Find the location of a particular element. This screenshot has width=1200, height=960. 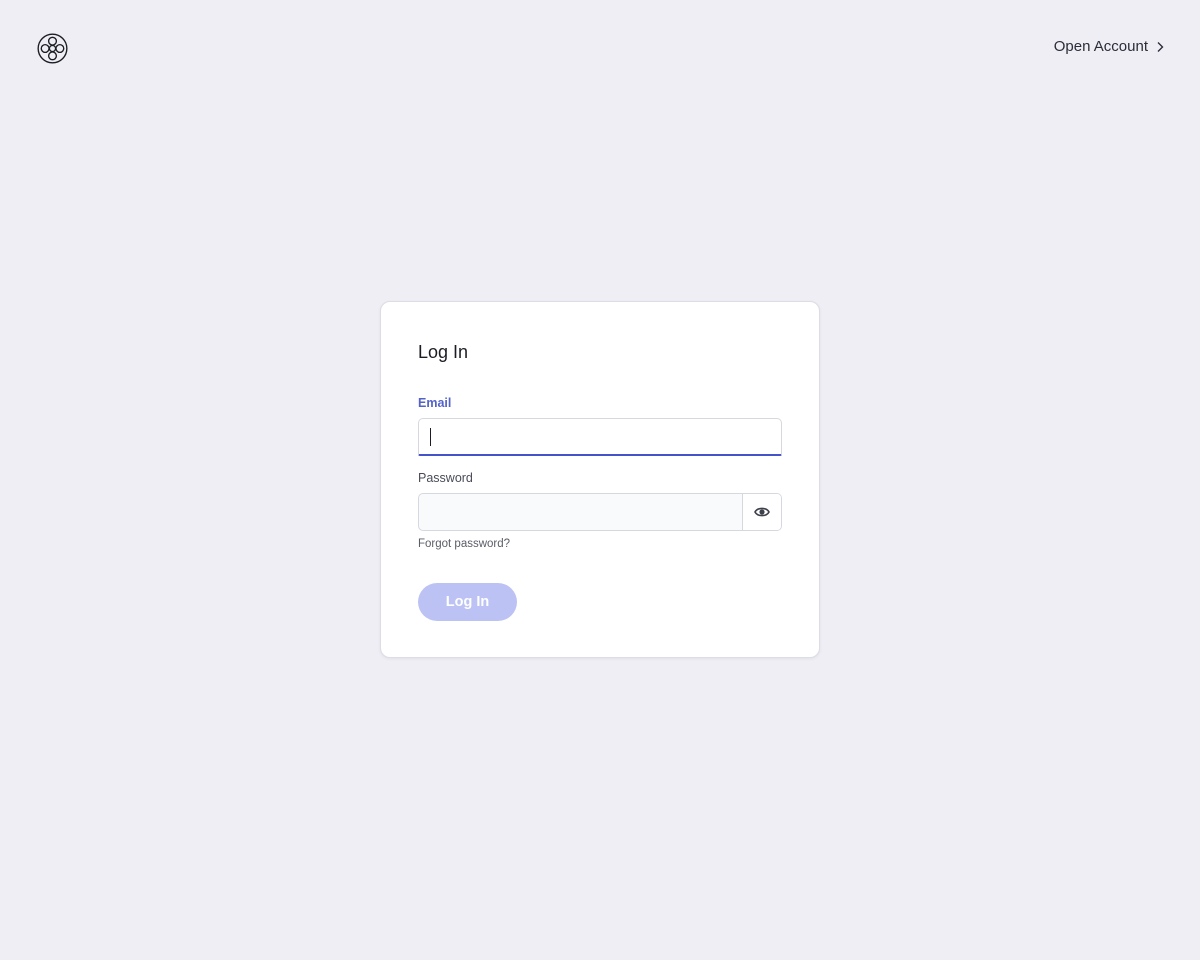

password-input is located at coordinates (580, 512).